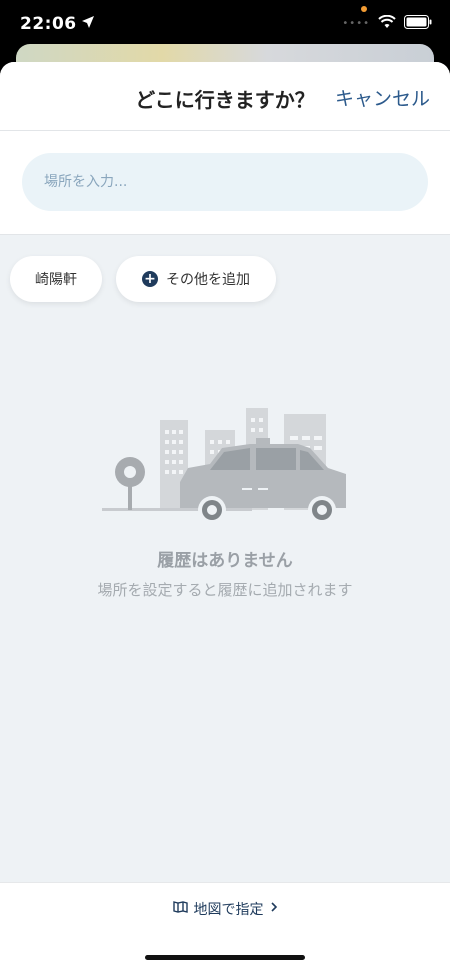 The width and height of the screenshot is (450, 972). I want to click on time-text: 22:06, so click(48, 24).